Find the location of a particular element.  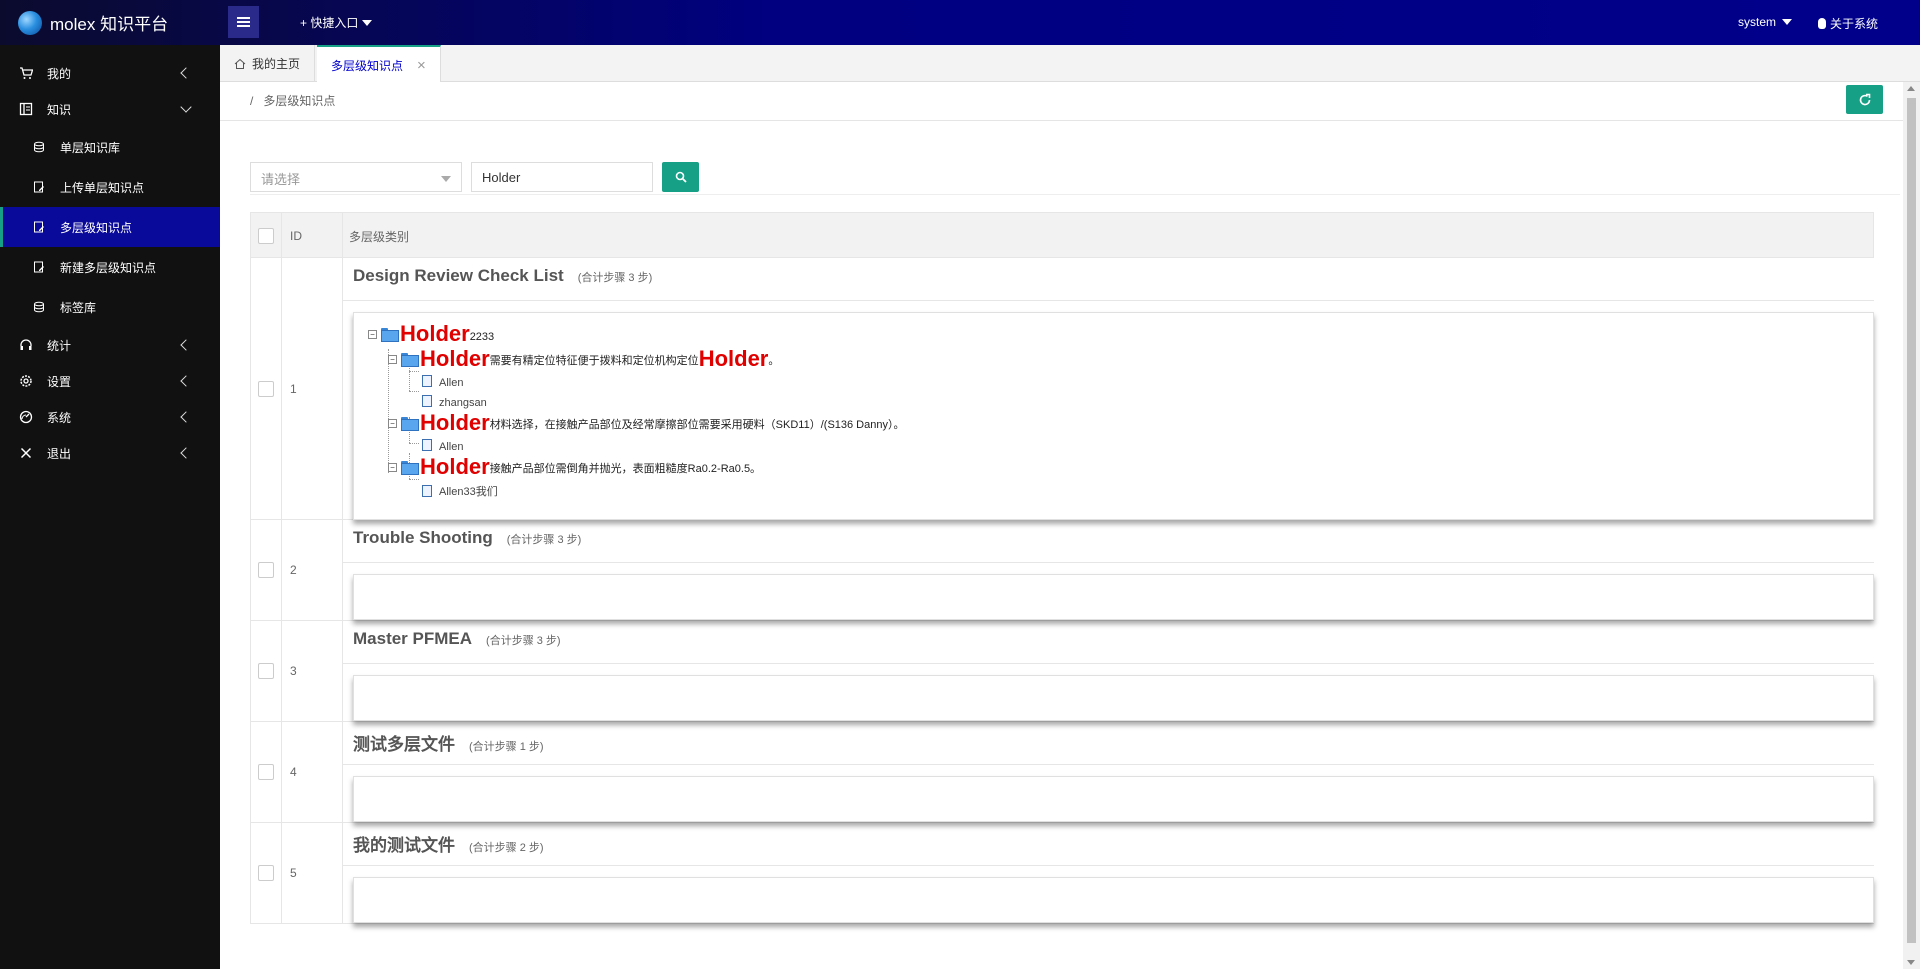

tree-node: − Holder 接触产品部位需倒角并抛光，表面粗糙度Ra0.2-Ra0.5。 is located at coordinates (574, 467).